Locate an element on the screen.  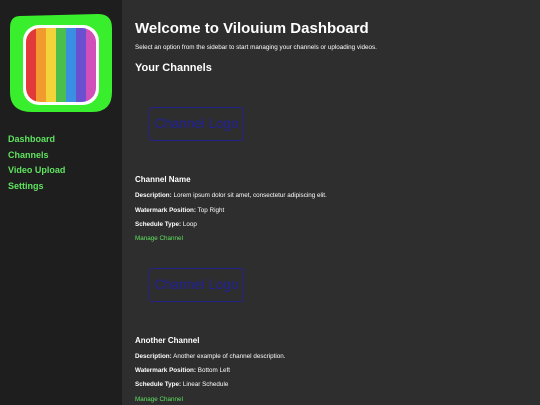
sidebar-nav: Dashboard Channels Video Upload Settings is located at coordinates (36, 163).